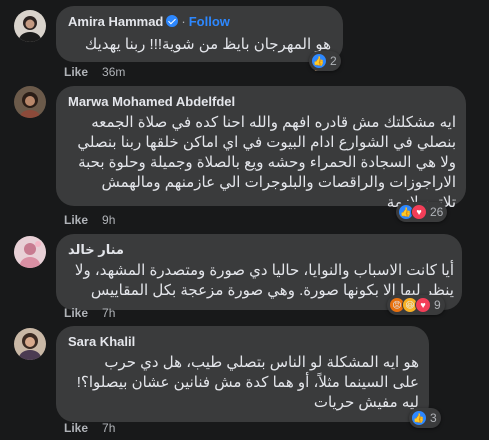  What do you see at coordinates (113, 72) in the screenshot?
I see `timestamp: 36m` at bounding box center [113, 72].